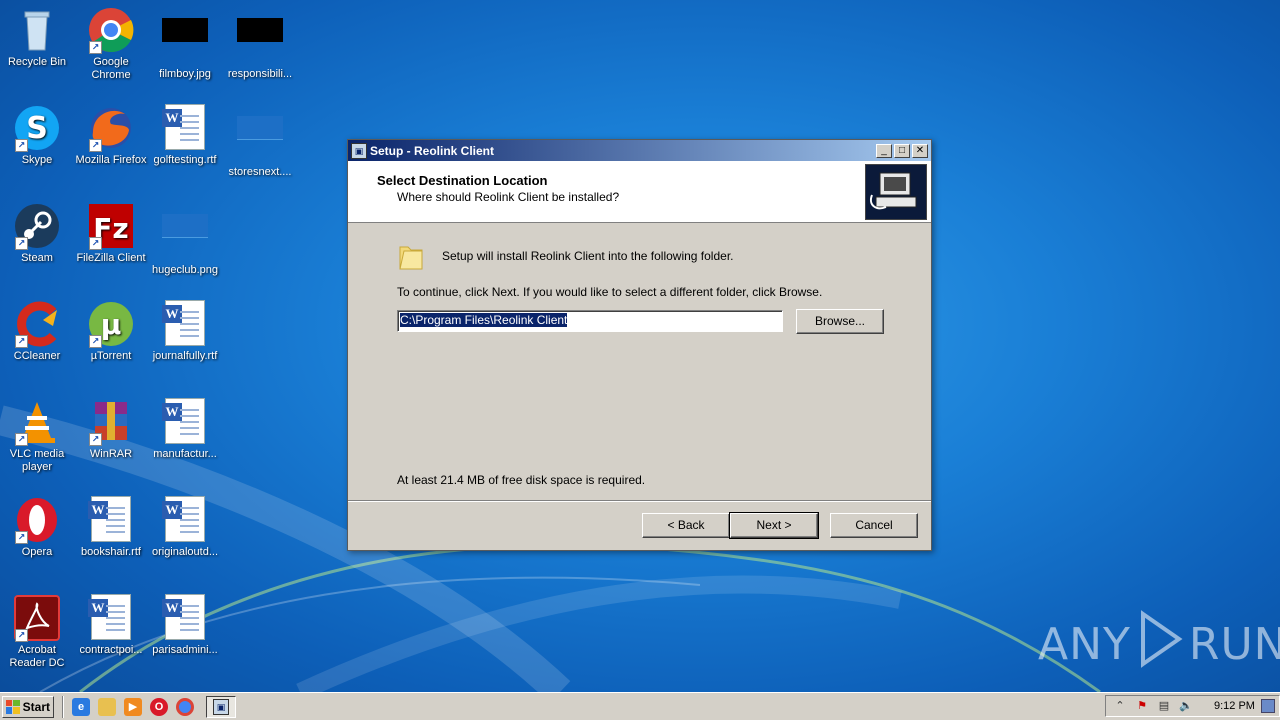 Image resolution: width=1280 pixels, height=720 pixels. I want to click on setup-taskbar-icon: ▣, so click(221, 706).